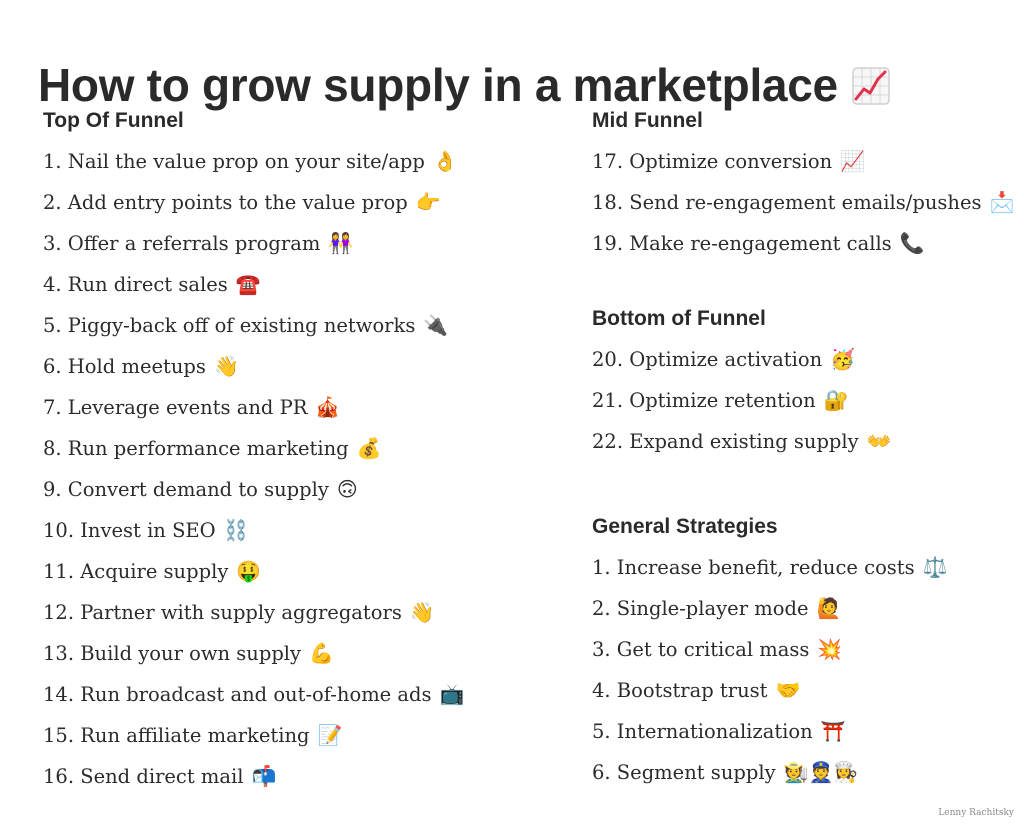 This screenshot has width=1024, height=828. What do you see at coordinates (436, 325) in the screenshot?
I see `emoji-icon: 🔌` at bounding box center [436, 325].